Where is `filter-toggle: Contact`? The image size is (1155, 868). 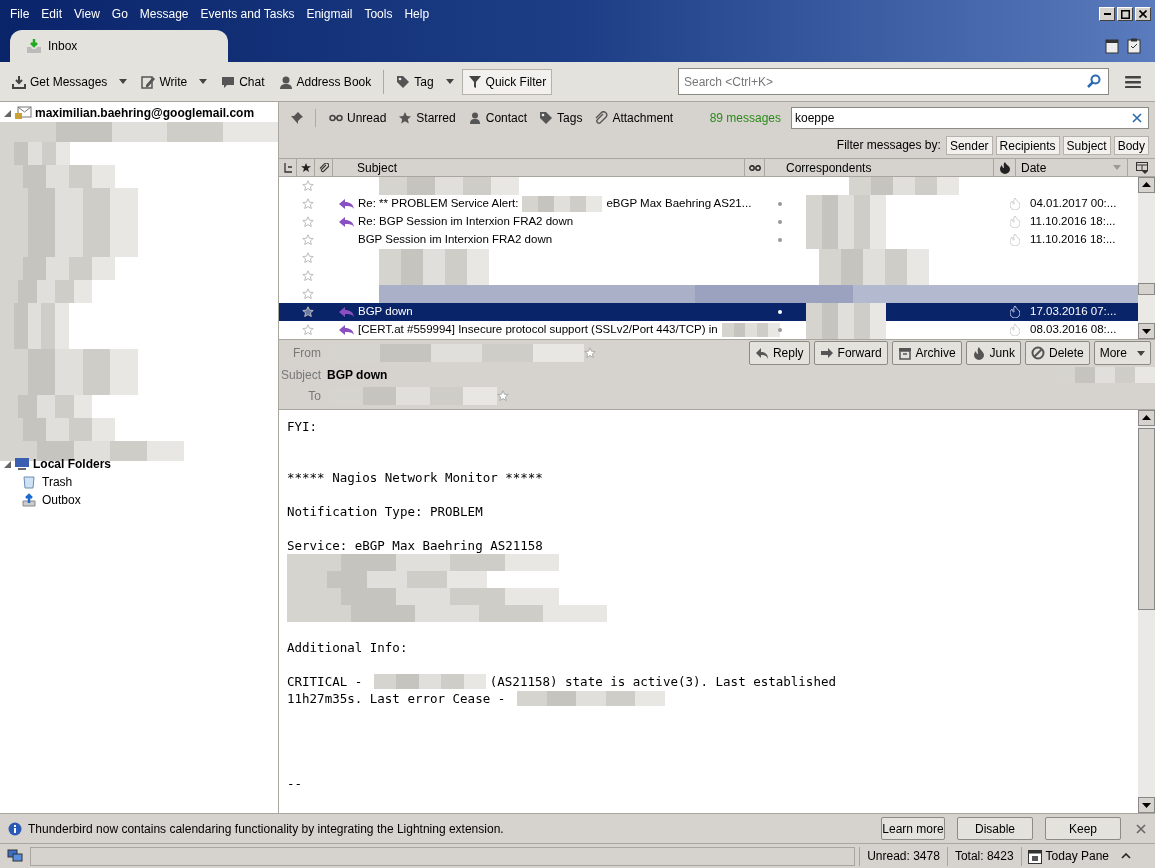 filter-toggle: Contact is located at coordinates (497, 118).